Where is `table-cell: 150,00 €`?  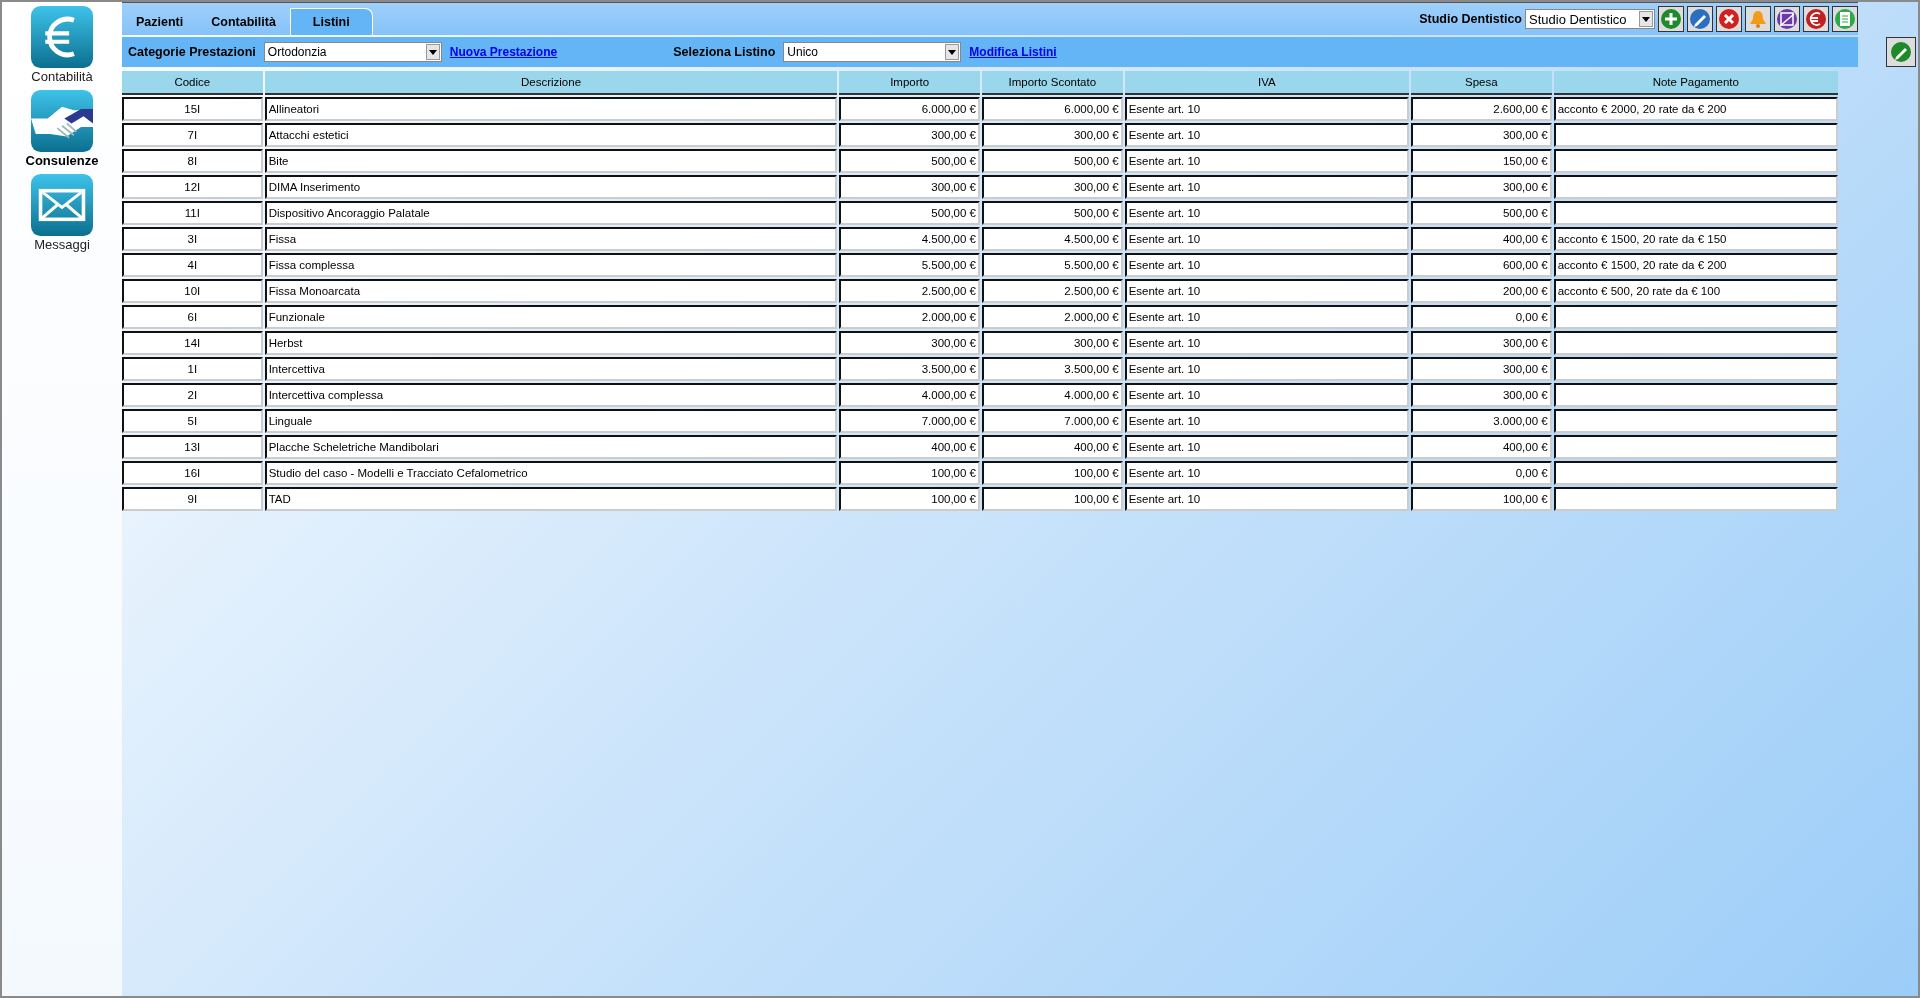 table-cell: 150,00 € is located at coordinates (1481, 161).